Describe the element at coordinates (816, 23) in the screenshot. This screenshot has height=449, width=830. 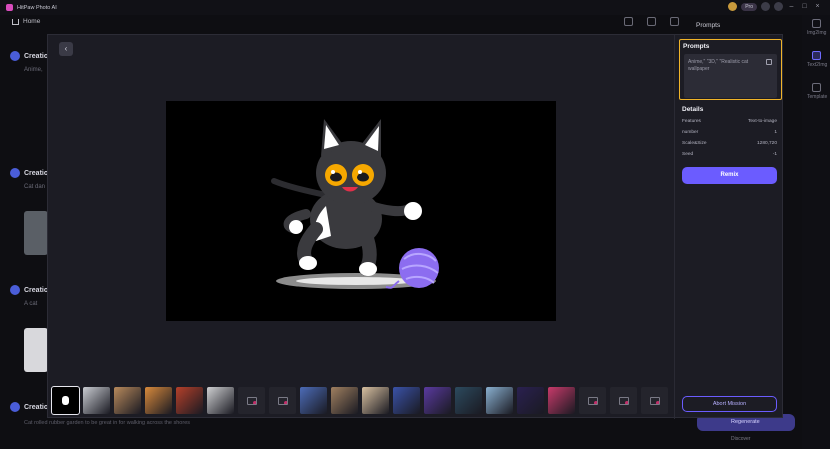
I see `image-icon` at that location.